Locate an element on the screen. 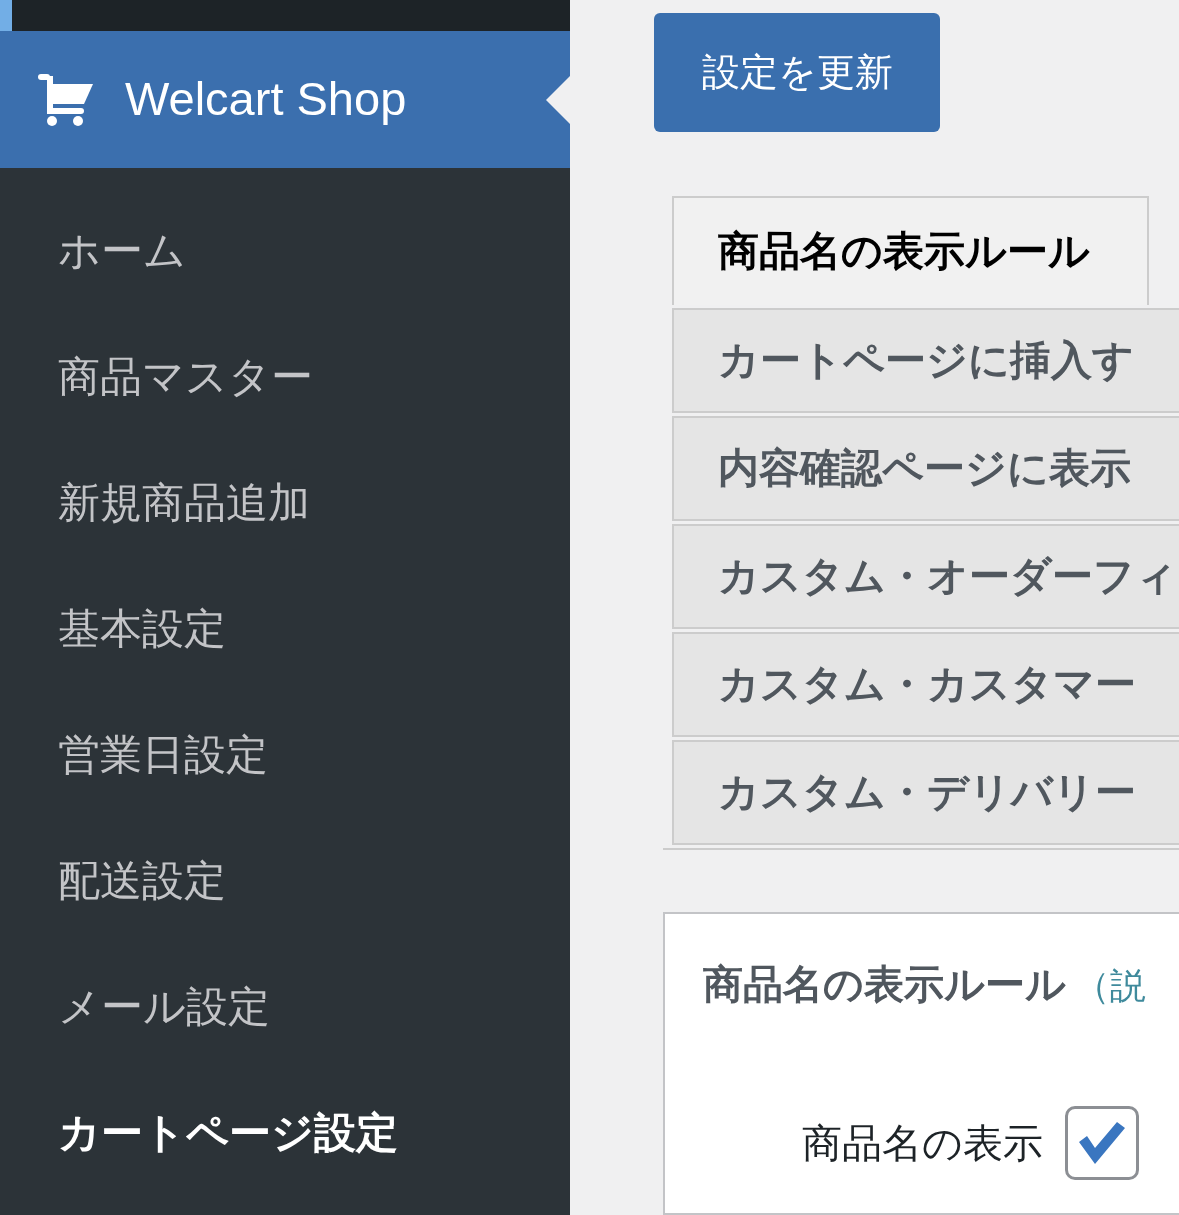 This screenshot has height=1215, width=1179. sidebar-item: 営業日設定 is located at coordinates (285, 754).